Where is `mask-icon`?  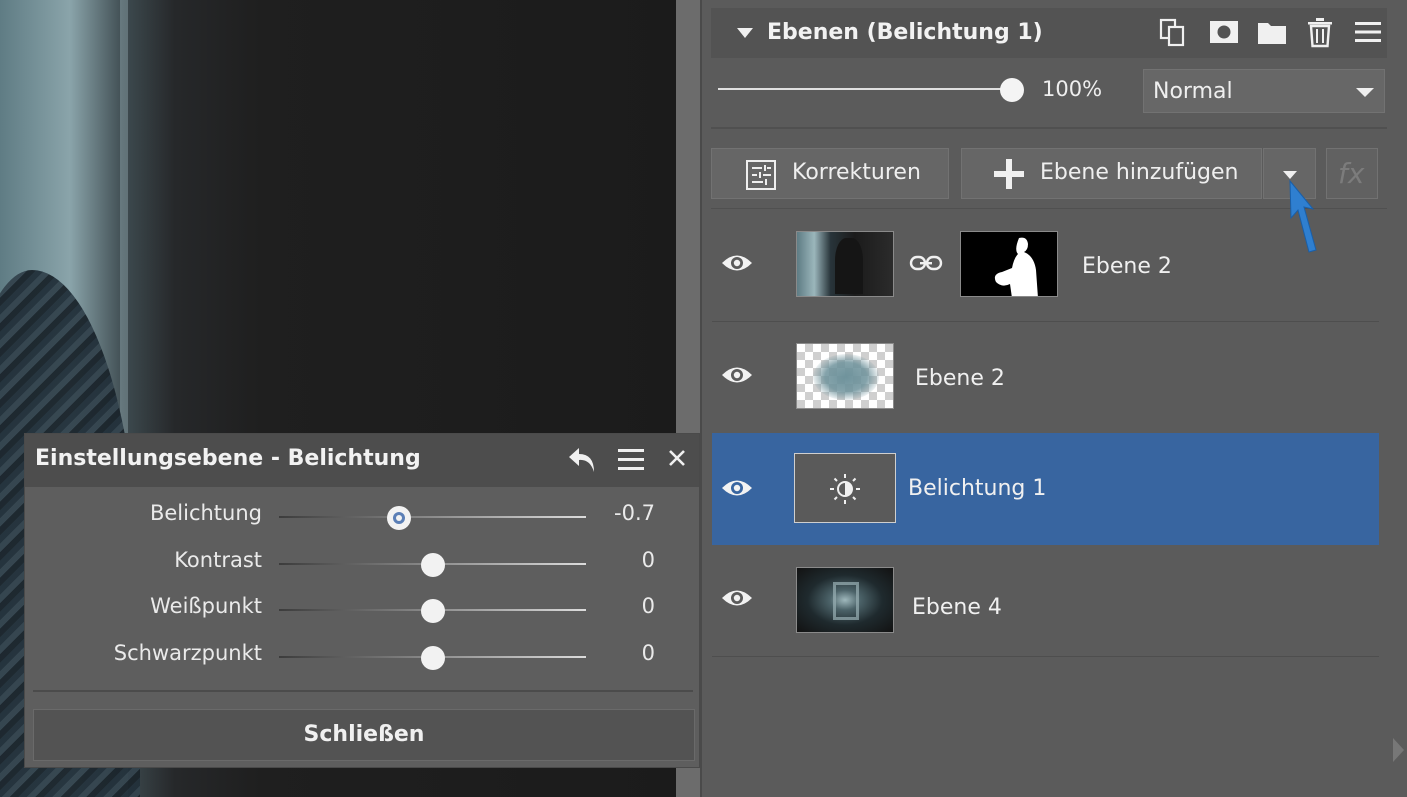
mask-icon is located at coordinates (1224, 32).